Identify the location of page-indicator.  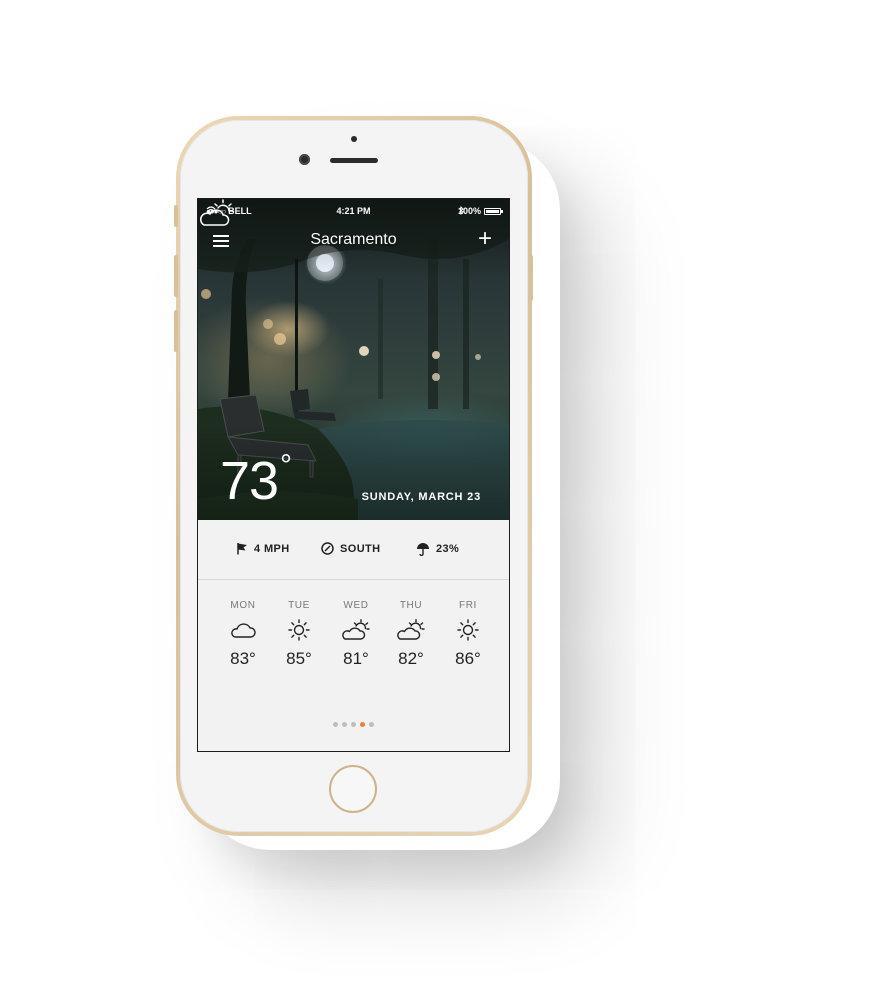
(353, 724).